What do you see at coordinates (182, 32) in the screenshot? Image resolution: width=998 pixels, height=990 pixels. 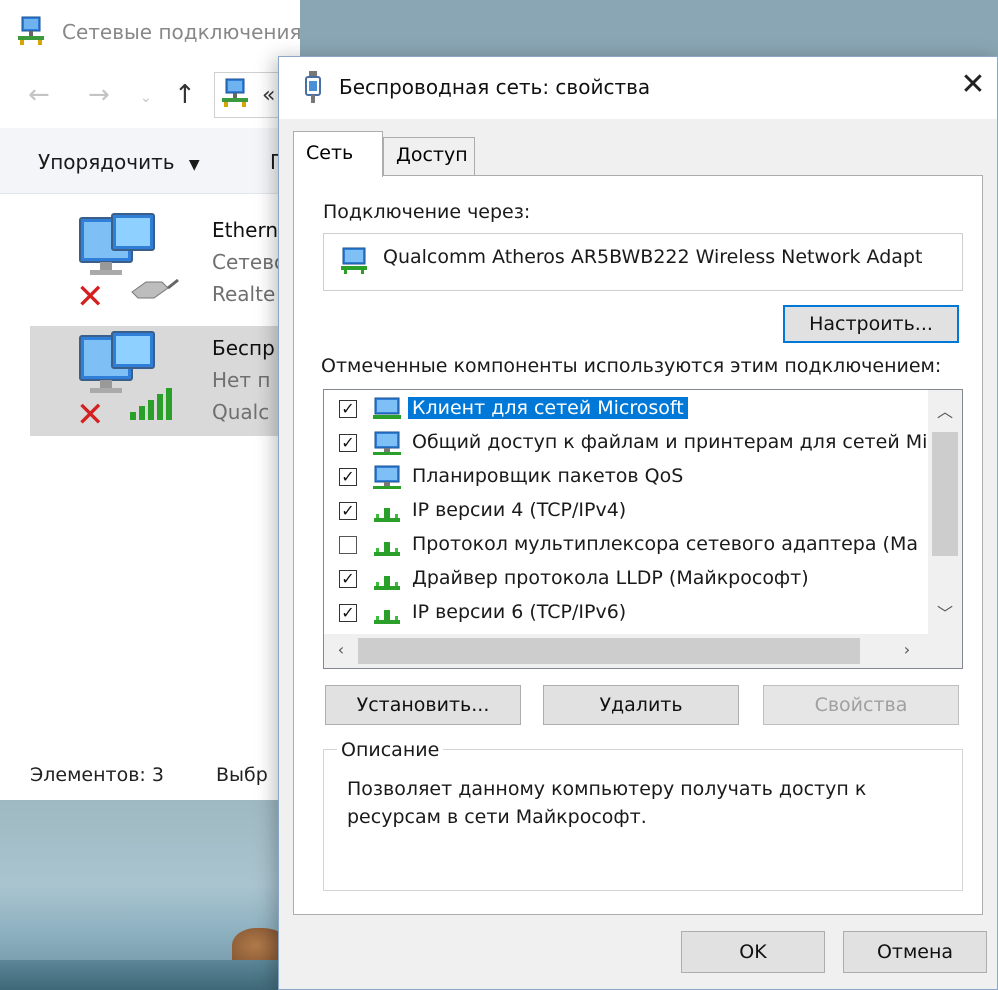 I see `explorer-title: Сетевые подключения` at bounding box center [182, 32].